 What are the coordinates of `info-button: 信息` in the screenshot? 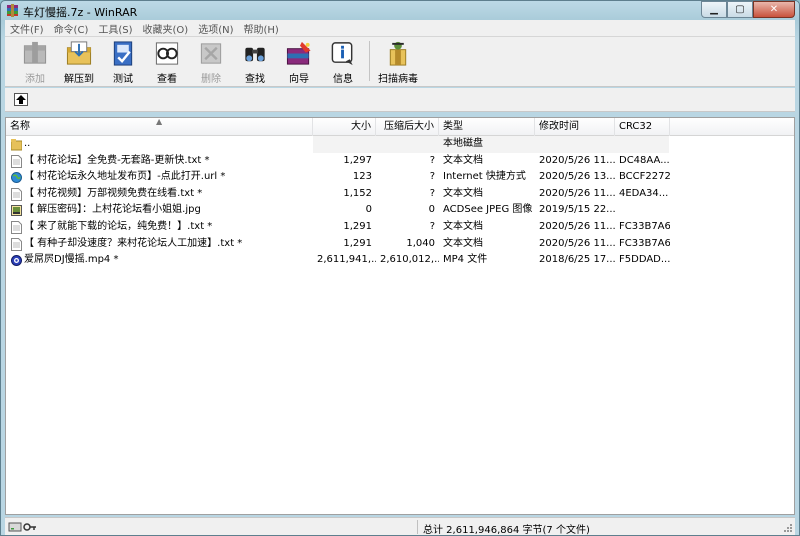 It's located at (343, 61).